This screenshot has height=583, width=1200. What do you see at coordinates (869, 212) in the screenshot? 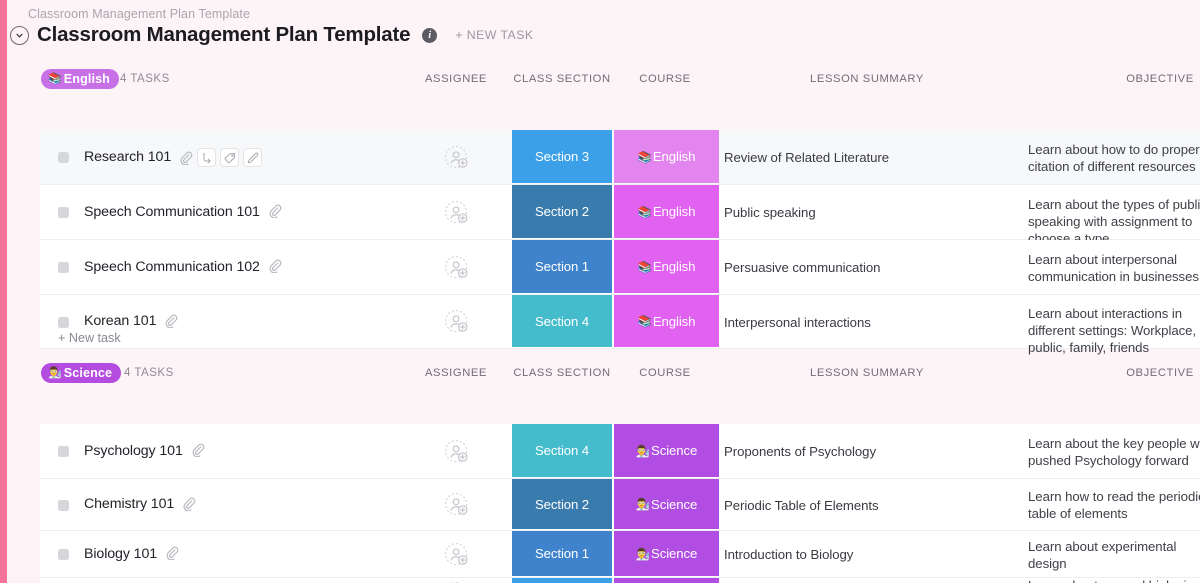
I see `lesson-summary-cell: Public speaking` at bounding box center [869, 212].